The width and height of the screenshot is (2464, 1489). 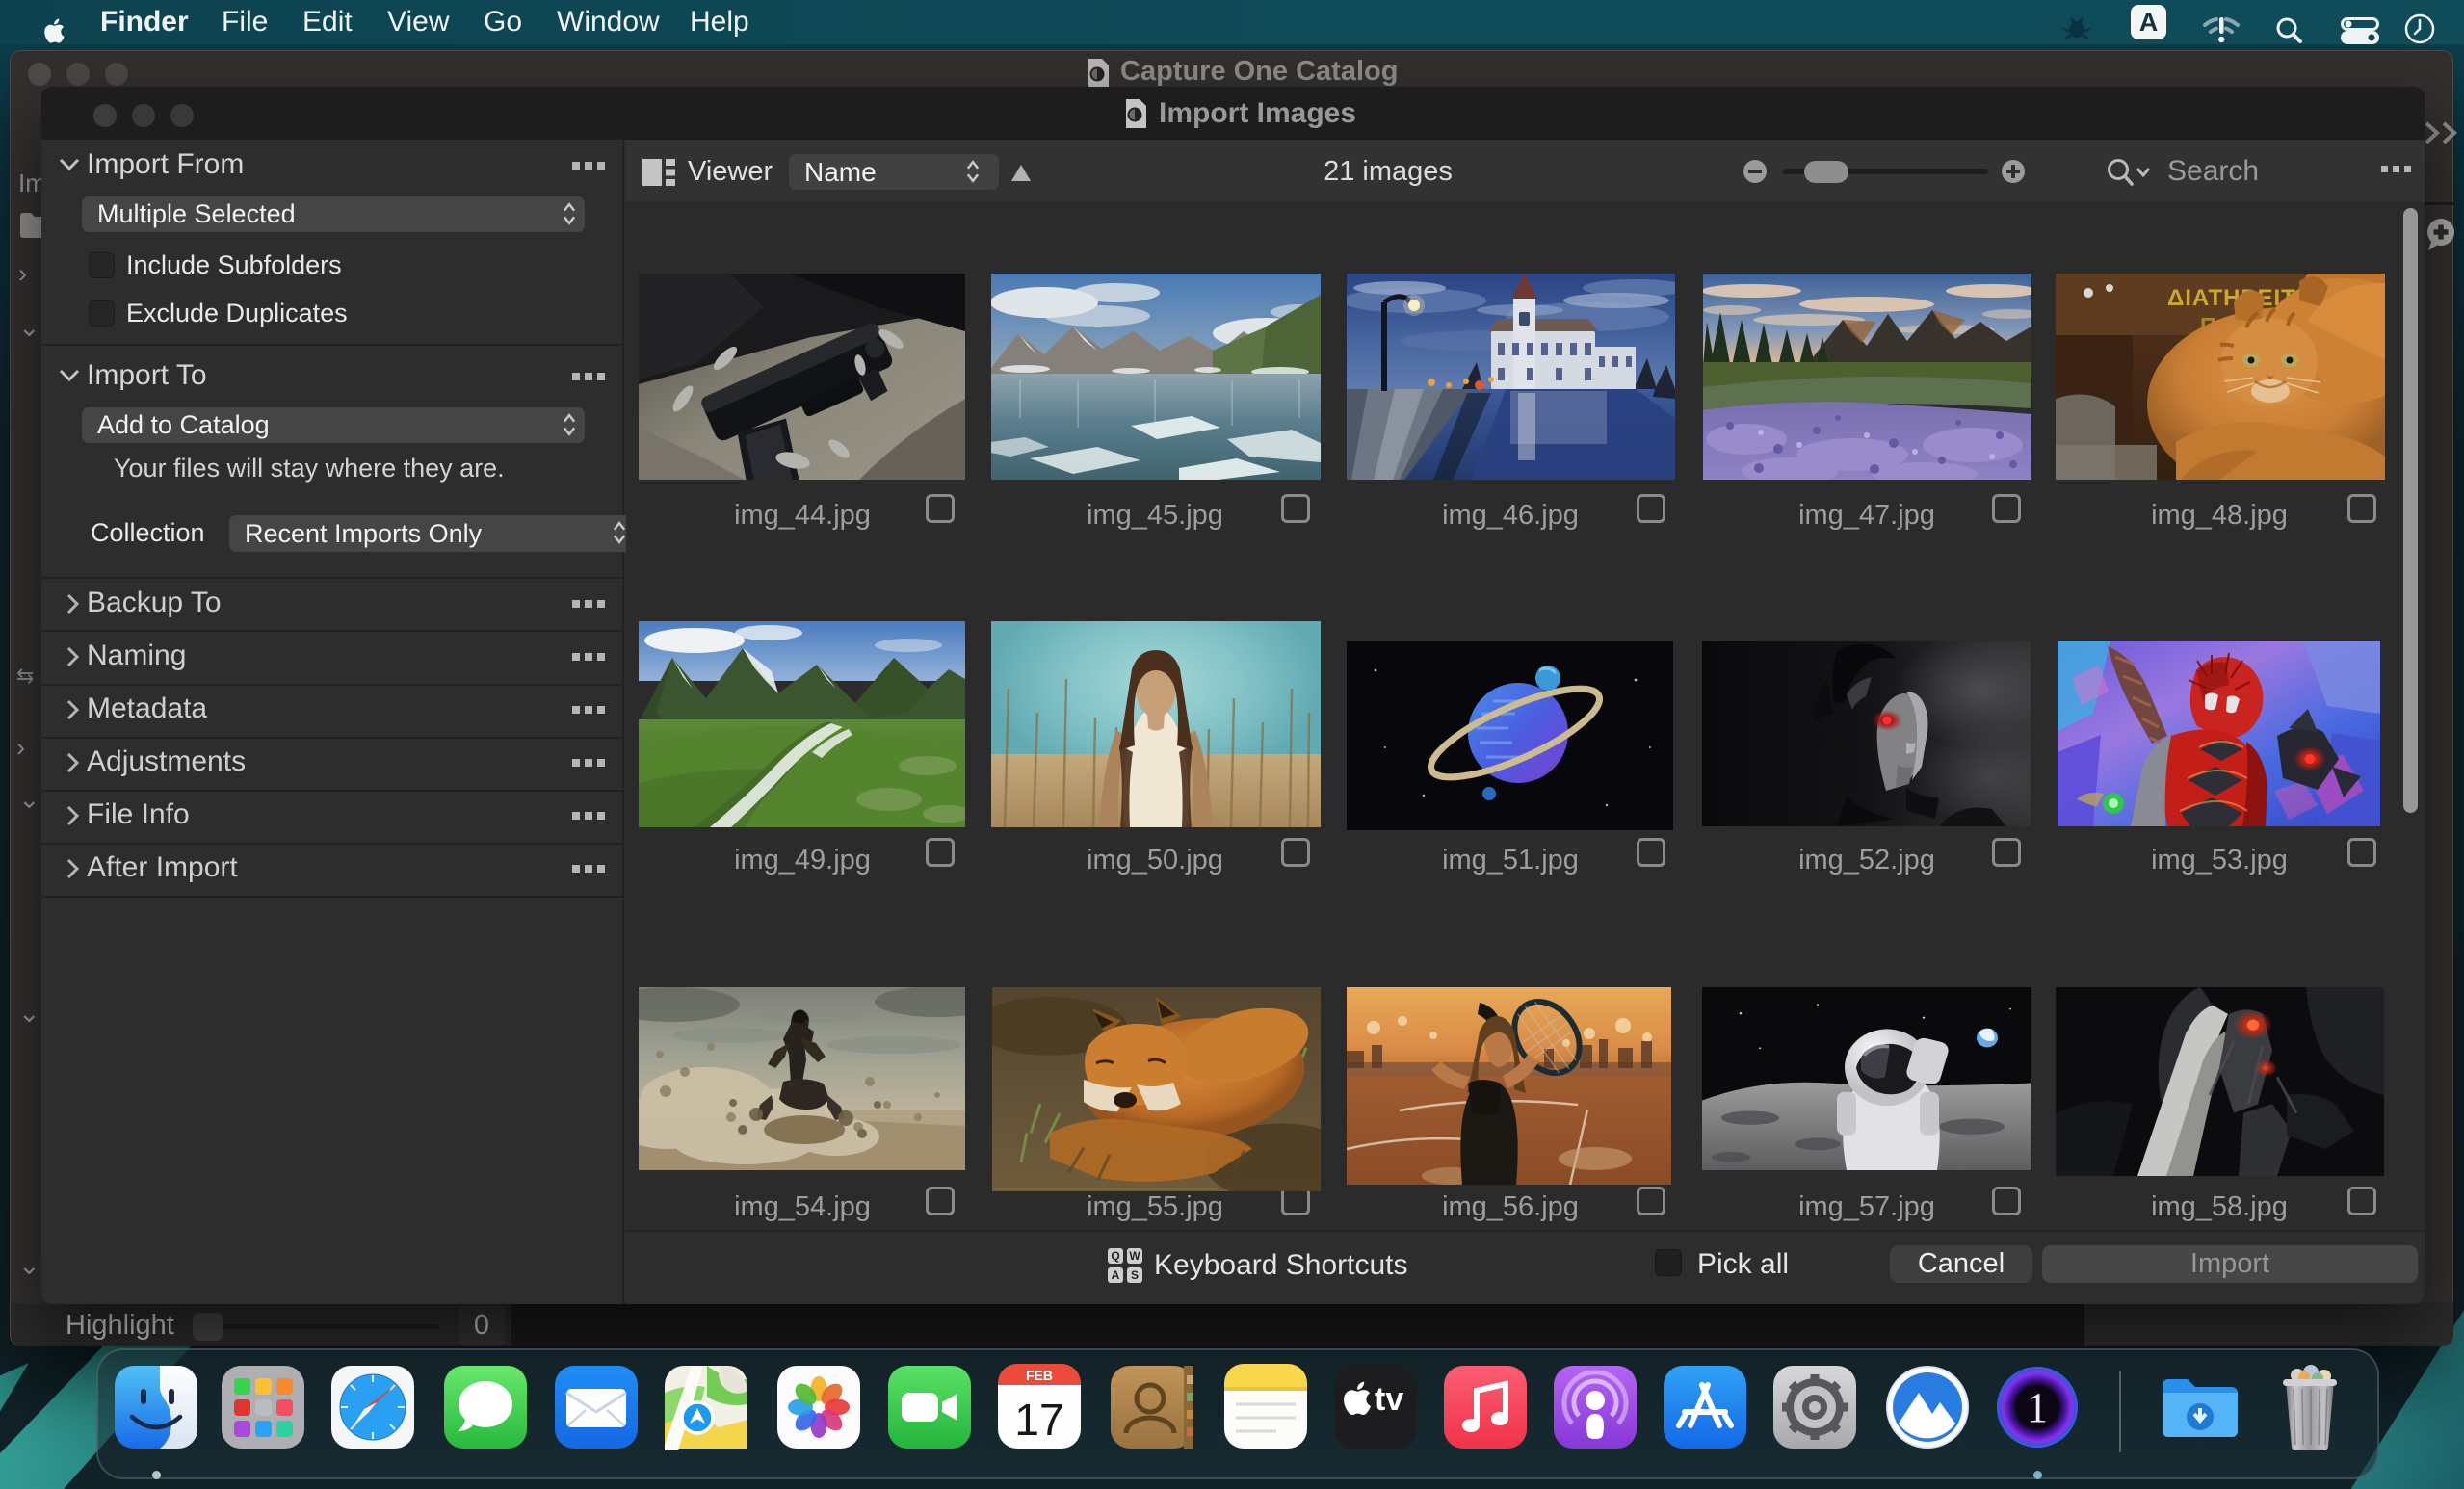 What do you see at coordinates (1038, 1420) in the screenshot?
I see `svg-text: 17` at bounding box center [1038, 1420].